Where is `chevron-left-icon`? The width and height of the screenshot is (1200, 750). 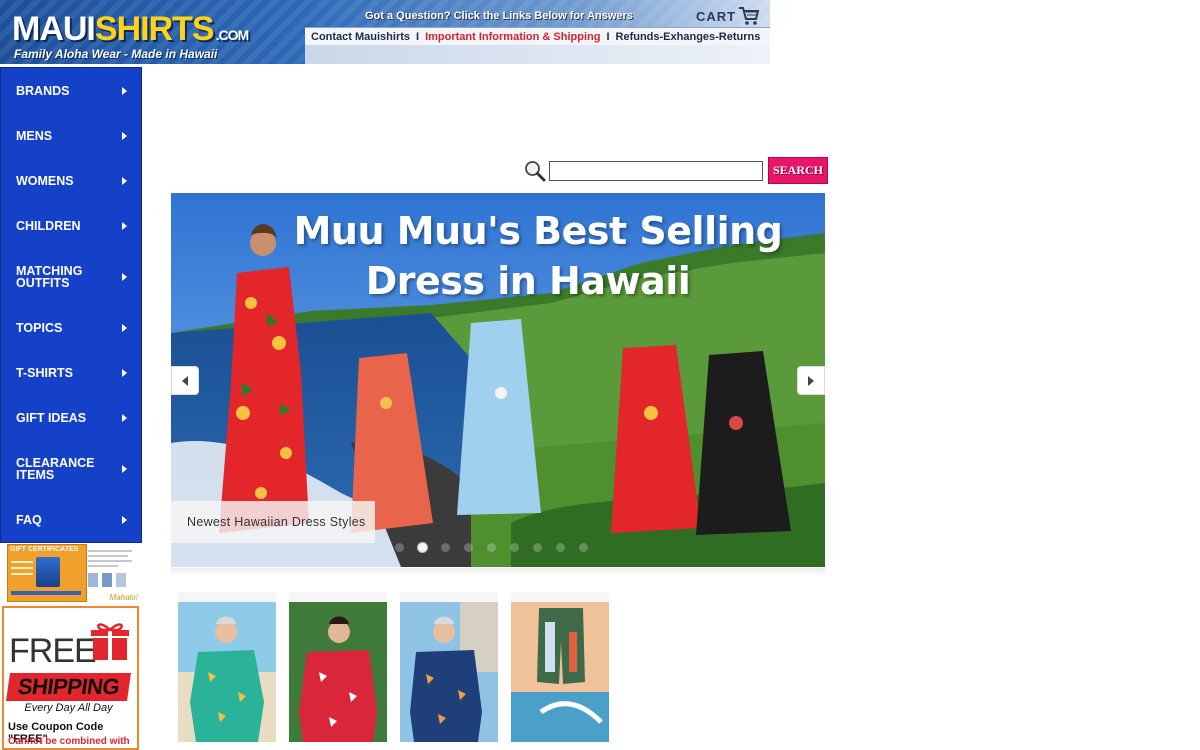 chevron-left-icon is located at coordinates (185, 380).